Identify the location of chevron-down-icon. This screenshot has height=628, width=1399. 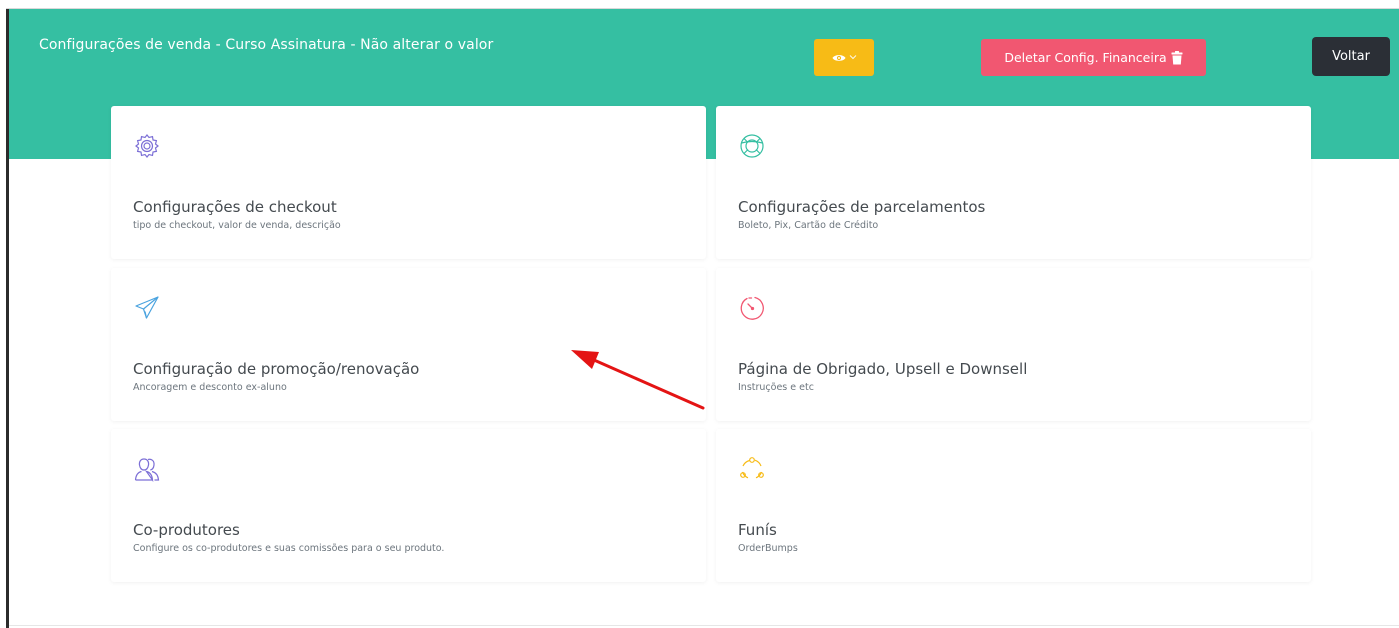
(853, 58).